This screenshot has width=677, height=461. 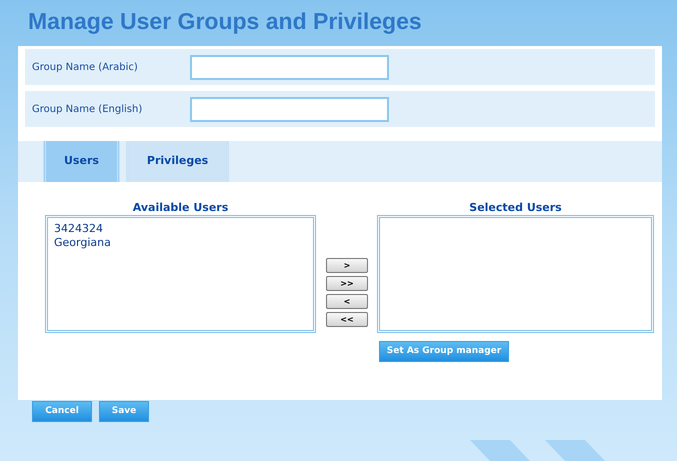 What do you see at coordinates (88, 109) in the screenshot?
I see `field-label: Group Name (English)` at bounding box center [88, 109].